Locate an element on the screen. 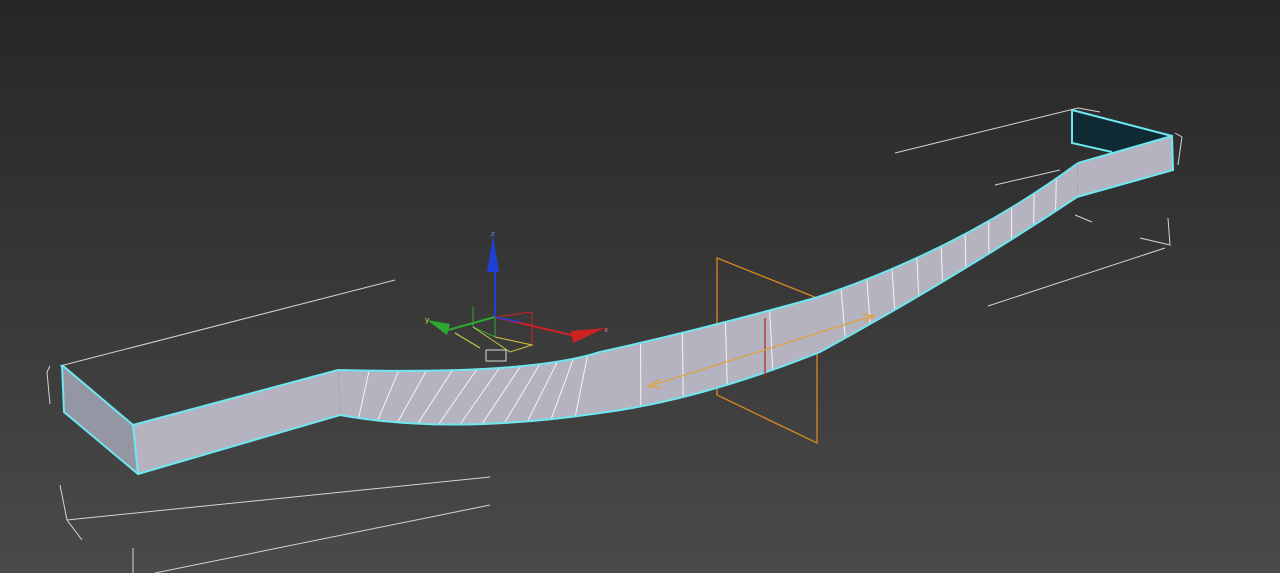 This screenshot has height=573, width=1280. mesh-segment-line is located at coordinates (1034, 209).